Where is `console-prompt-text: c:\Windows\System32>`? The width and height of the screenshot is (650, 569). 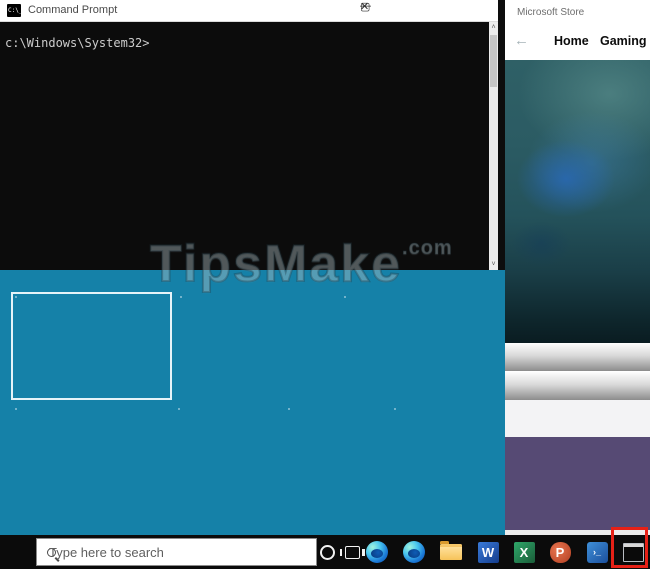 console-prompt-text: c:\Windows\System32> is located at coordinates (77, 43).